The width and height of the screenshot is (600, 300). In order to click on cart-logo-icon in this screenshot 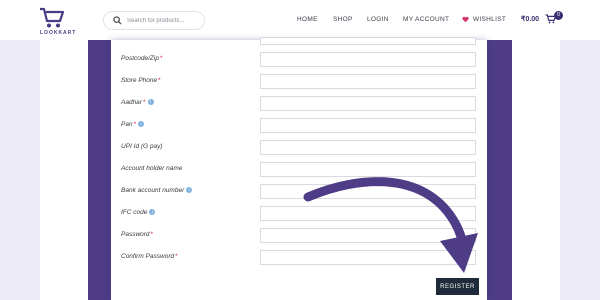, I will do `click(52, 17)`.